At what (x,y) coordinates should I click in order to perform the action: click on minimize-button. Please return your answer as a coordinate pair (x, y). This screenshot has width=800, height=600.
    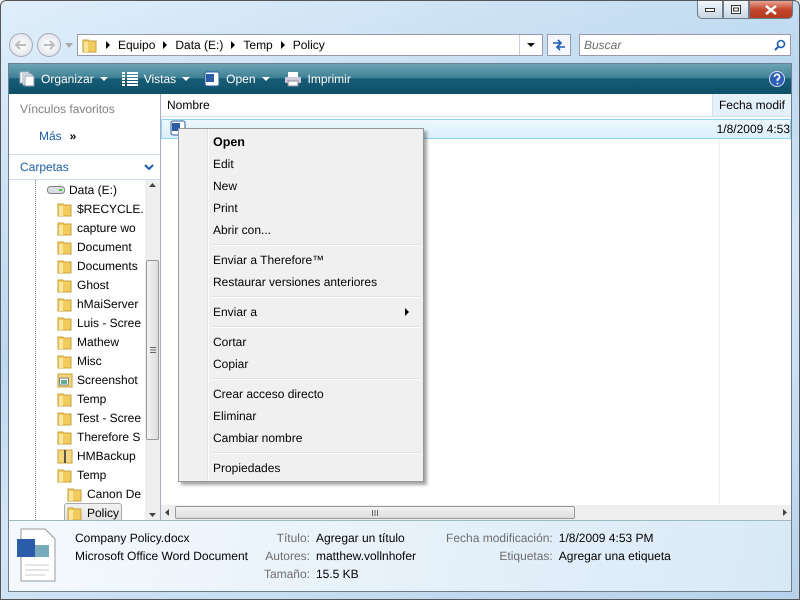
    Looking at the image, I should click on (710, 10).